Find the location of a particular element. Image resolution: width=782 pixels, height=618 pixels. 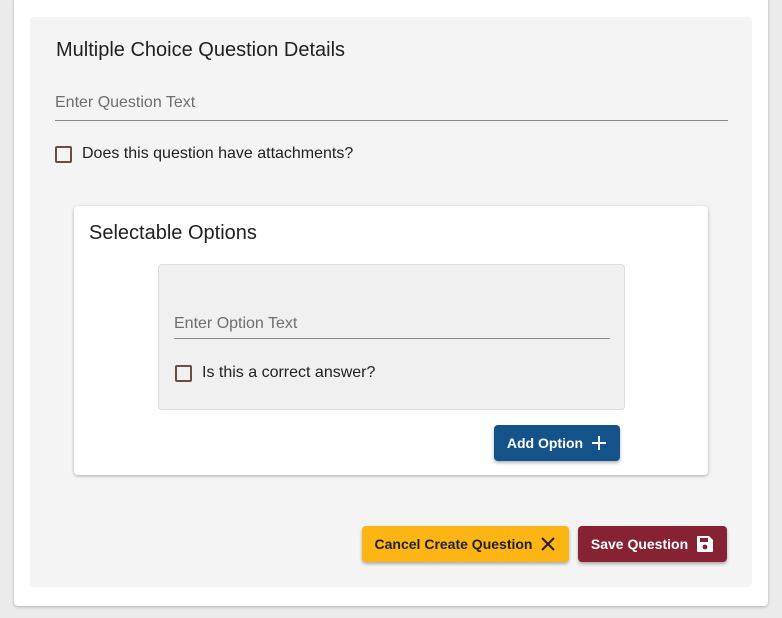

option-item: Is this a correct answer? is located at coordinates (391, 337).